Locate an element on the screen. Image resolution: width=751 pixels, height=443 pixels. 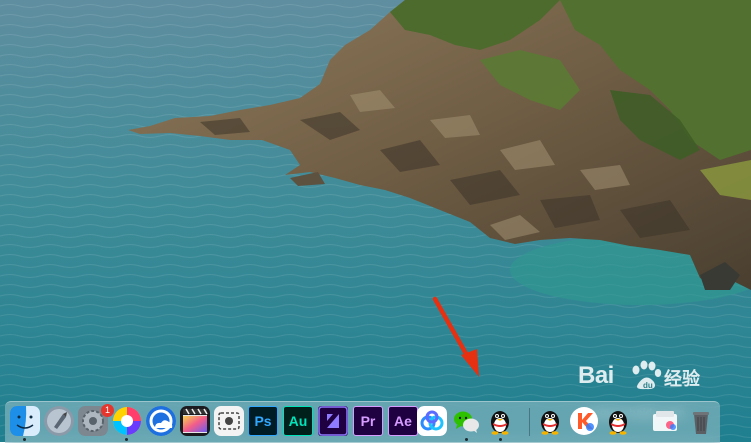
dock-downloads-stack is located at coordinates (665, 421).